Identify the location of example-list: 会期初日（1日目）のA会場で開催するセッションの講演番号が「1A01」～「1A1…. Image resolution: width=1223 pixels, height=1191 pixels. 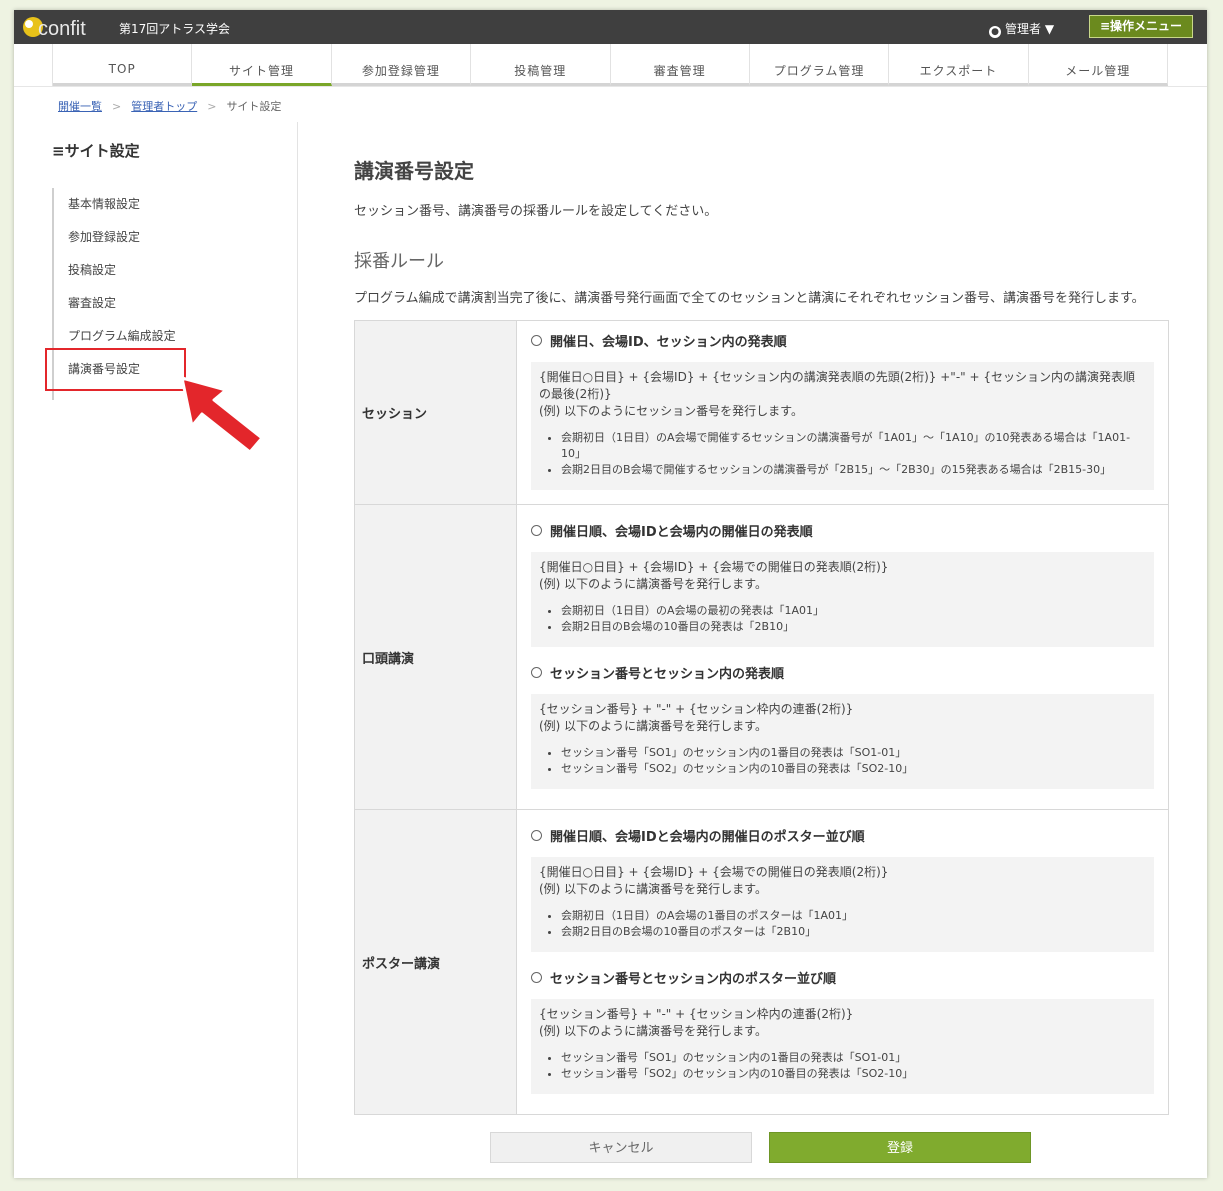
(842, 454).